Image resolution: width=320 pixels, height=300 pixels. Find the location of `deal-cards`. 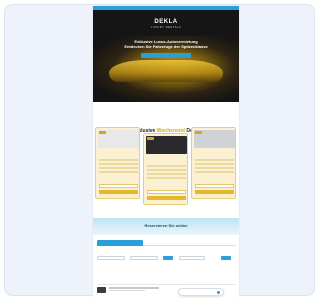

deal-cards is located at coordinates (166, 166).